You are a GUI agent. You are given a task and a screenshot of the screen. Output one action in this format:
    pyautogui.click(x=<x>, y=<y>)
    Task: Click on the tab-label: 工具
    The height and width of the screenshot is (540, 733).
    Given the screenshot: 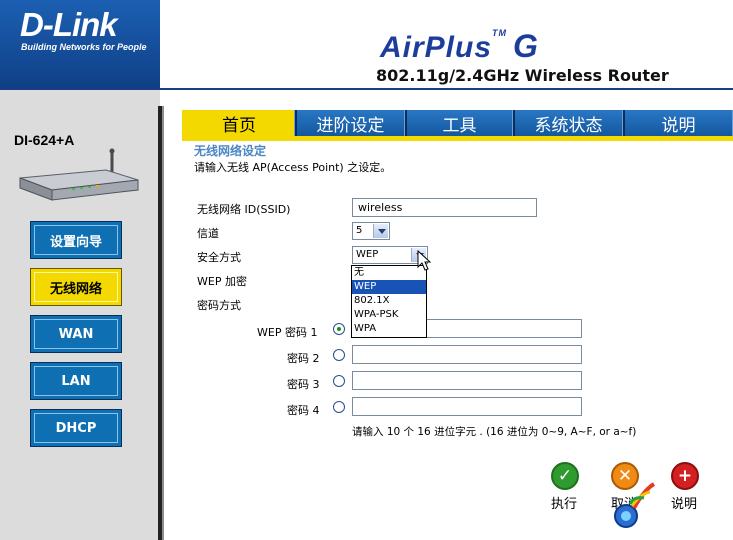 What is the action you would take?
    pyautogui.click(x=459, y=125)
    